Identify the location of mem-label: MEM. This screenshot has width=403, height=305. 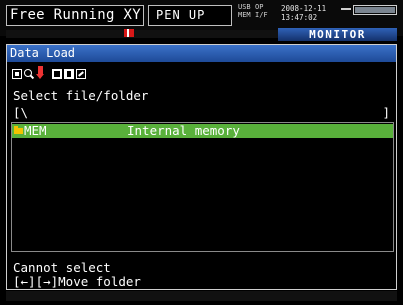
(244, 15).